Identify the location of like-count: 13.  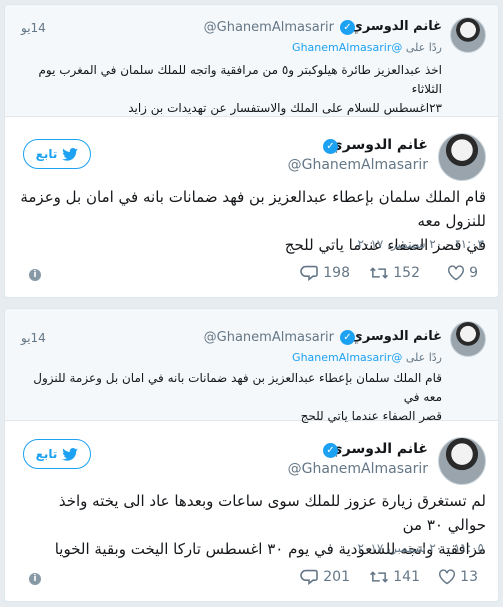
(469, 577).